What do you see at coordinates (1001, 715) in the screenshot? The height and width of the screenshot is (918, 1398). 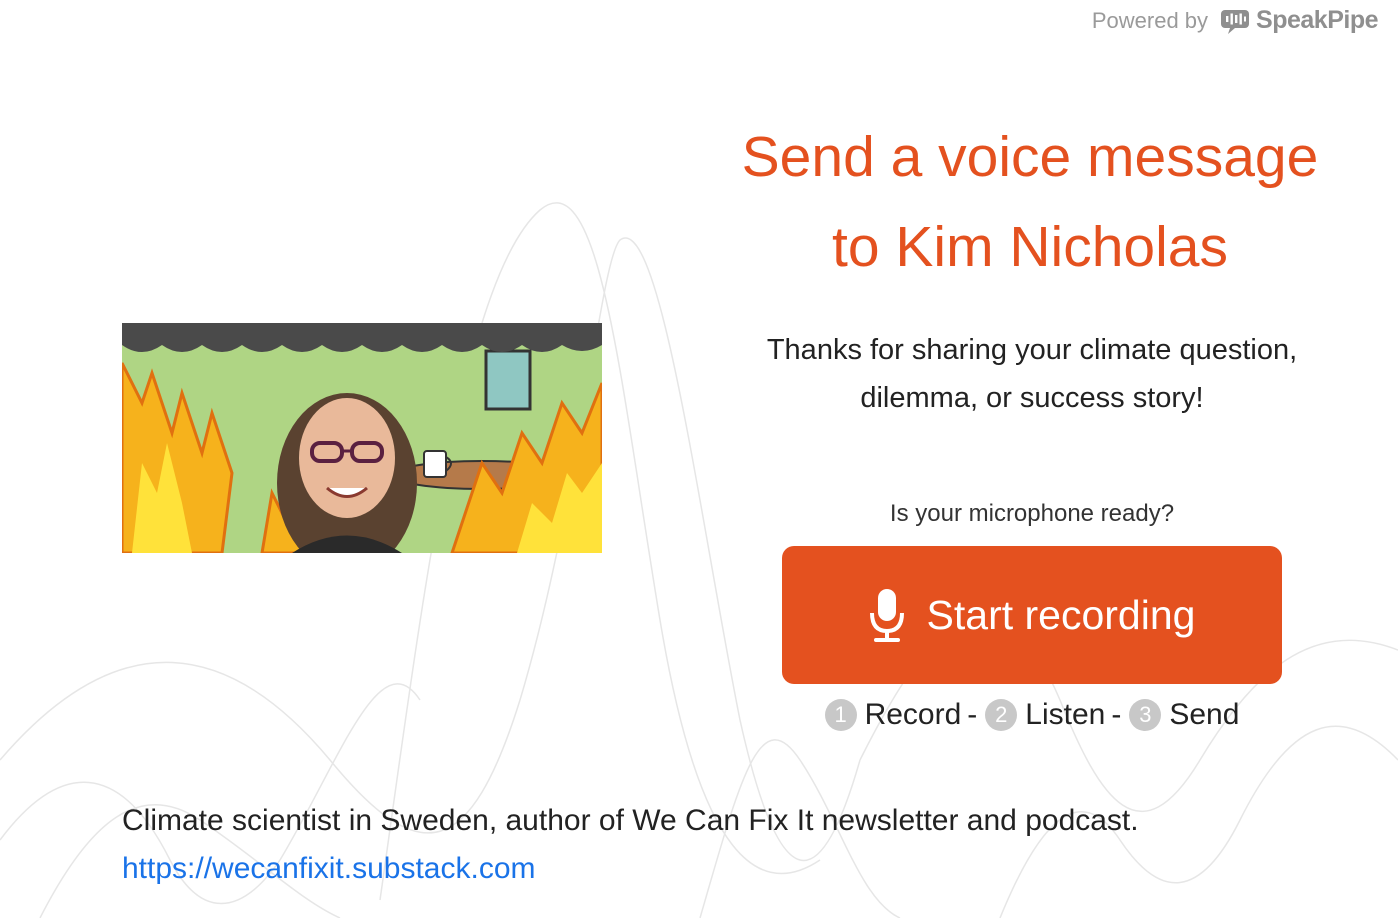 I see `step-2-badge: 2` at bounding box center [1001, 715].